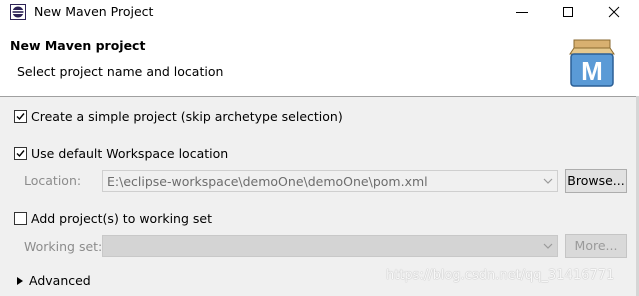 This screenshot has width=639, height=296. I want to click on expand-arrow-icon, so click(20, 281).